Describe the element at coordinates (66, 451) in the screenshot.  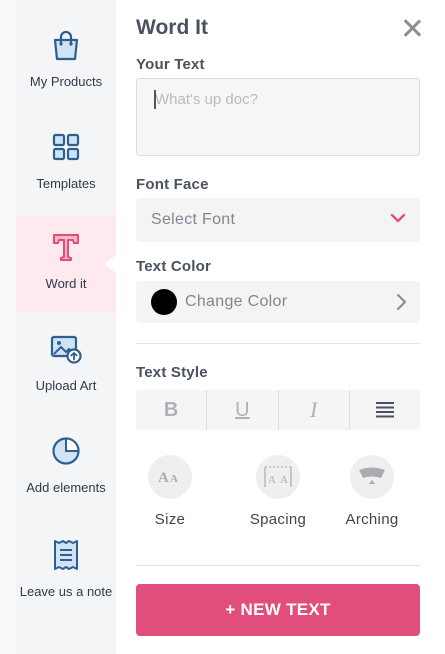
I see `shape-icon` at that location.